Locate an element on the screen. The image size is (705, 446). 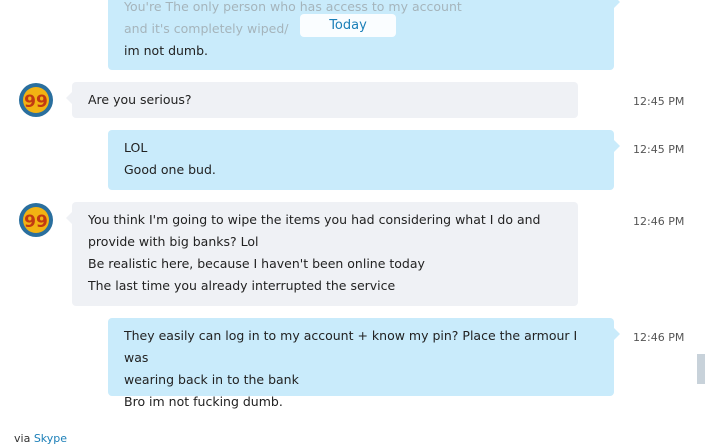
message-line: provide with big banks? Lol is located at coordinates (173, 241).